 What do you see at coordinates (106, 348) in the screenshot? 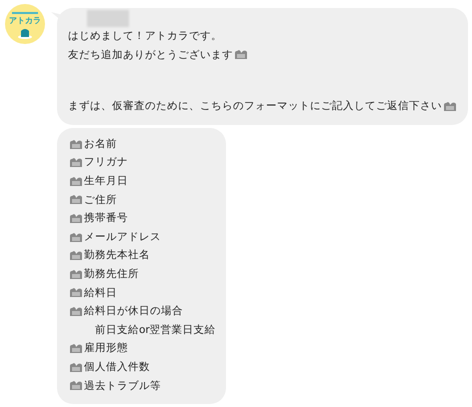
I see `form-field-label: 雇用形態` at bounding box center [106, 348].